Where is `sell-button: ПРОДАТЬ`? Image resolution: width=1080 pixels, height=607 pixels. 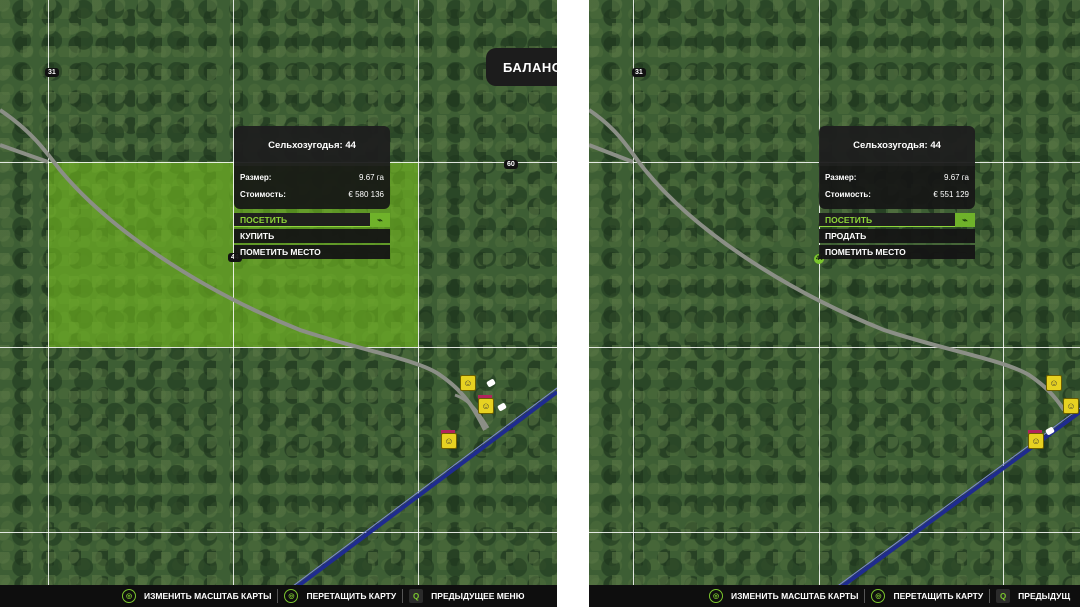 sell-button: ПРОДАТЬ is located at coordinates (897, 236).